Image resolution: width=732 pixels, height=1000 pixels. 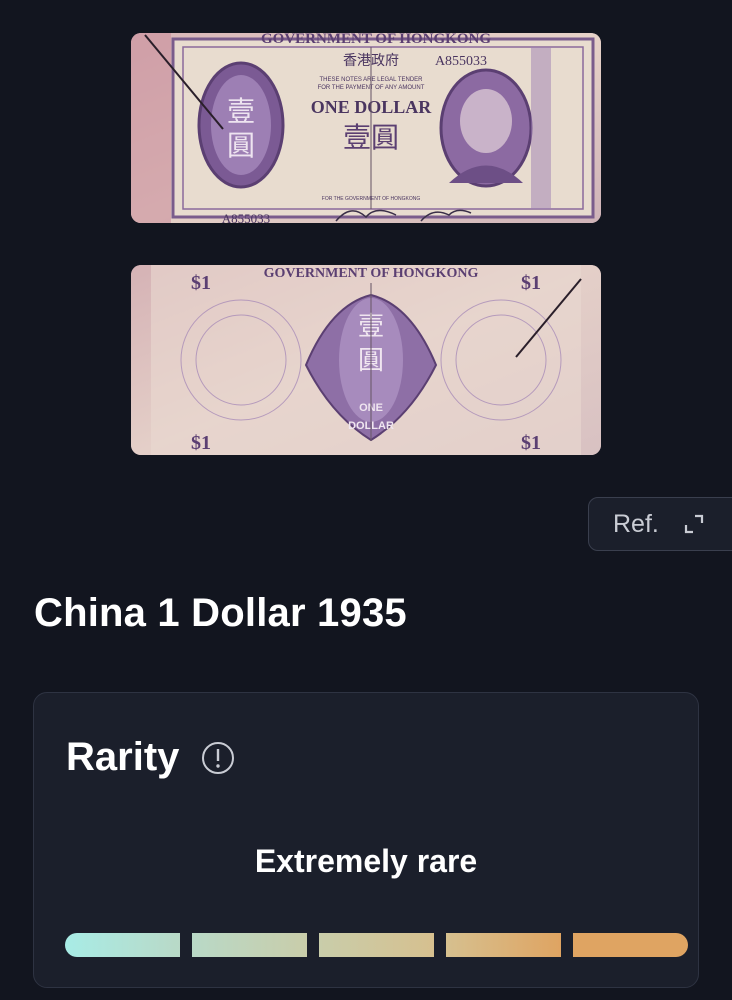 I want to click on back-corner-value-tr: $1, so click(x=531, y=283).